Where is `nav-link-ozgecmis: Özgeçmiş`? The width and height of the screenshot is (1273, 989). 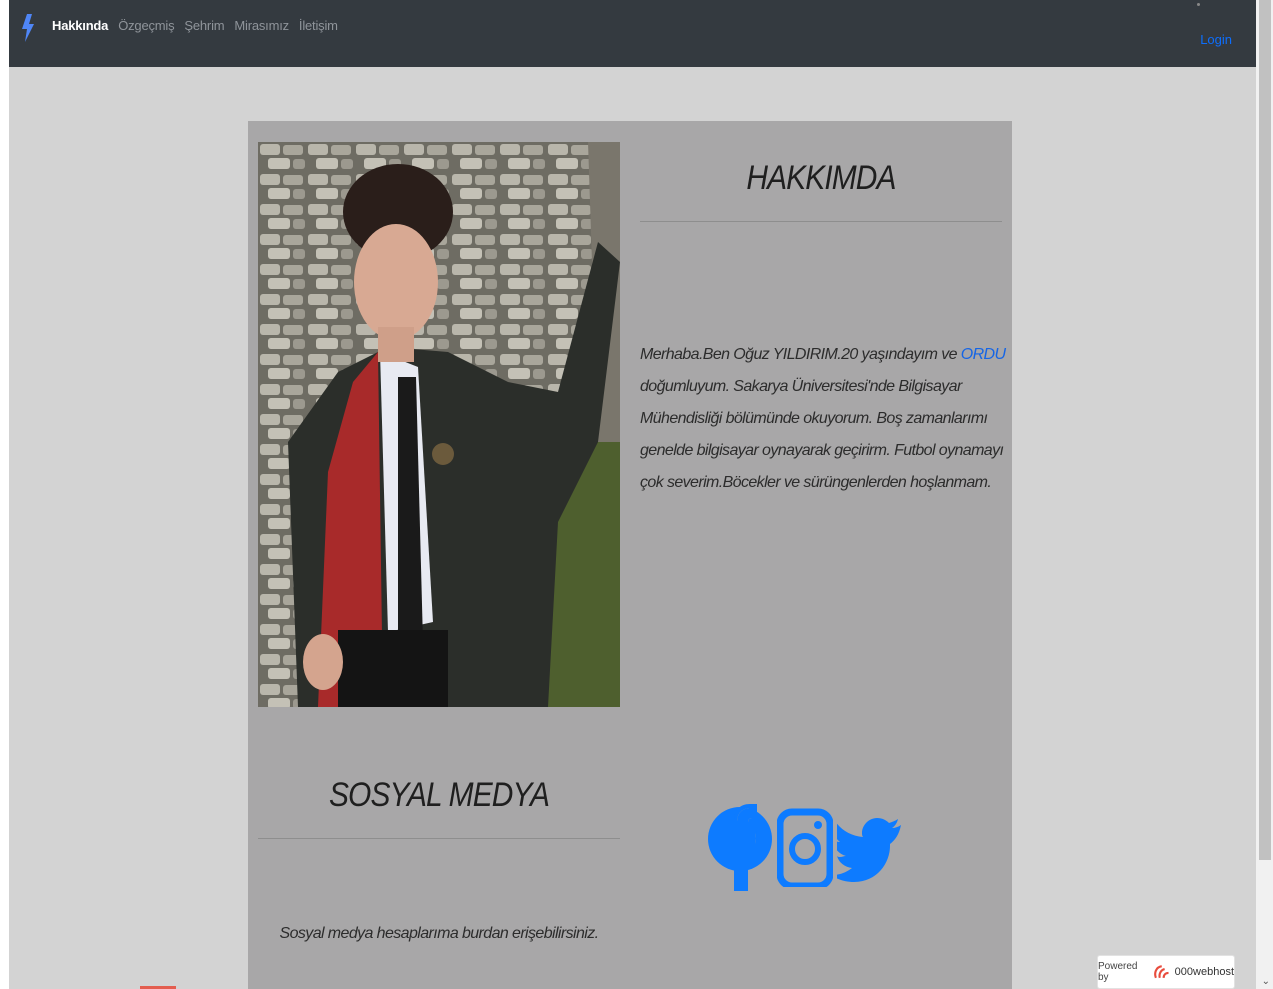 nav-link-ozgecmis: Özgeçmiş is located at coordinates (146, 25).